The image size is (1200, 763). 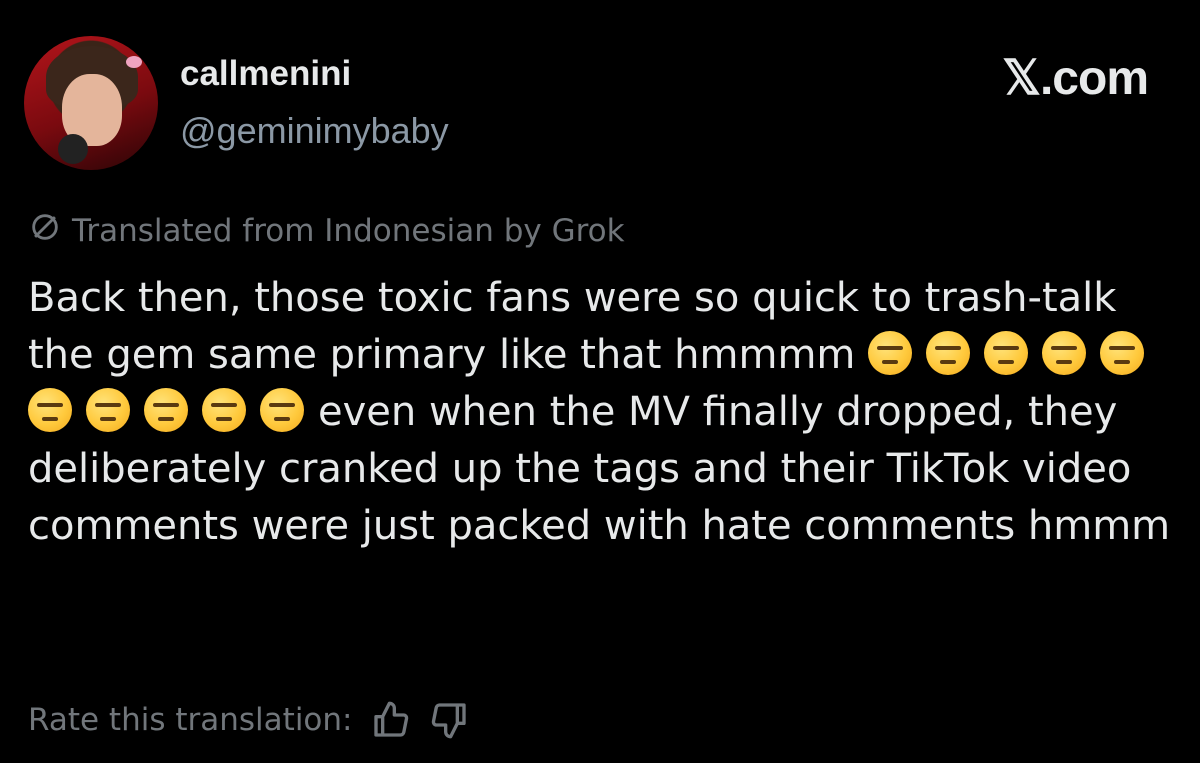 What do you see at coordinates (73, 149) in the screenshot?
I see `avatar-microphone` at bounding box center [73, 149].